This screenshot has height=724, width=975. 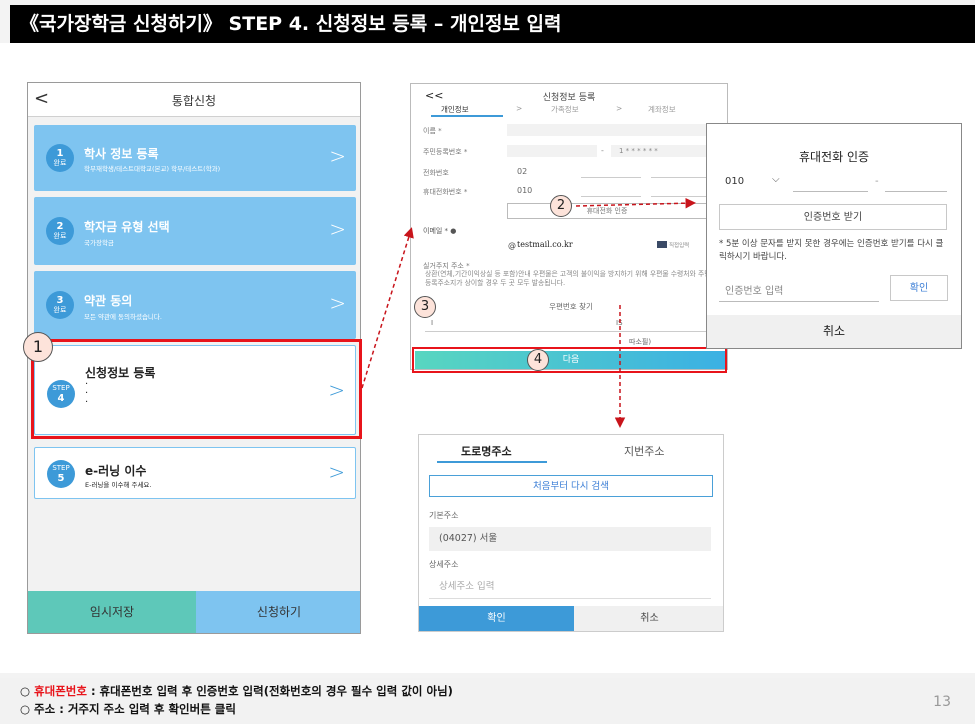 What do you see at coordinates (195, 473) in the screenshot?
I see `step-card-elearning: STEP 5 e-러닝 이수 E-러닝을 이수해 주세요. >` at bounding box center [195, 473].